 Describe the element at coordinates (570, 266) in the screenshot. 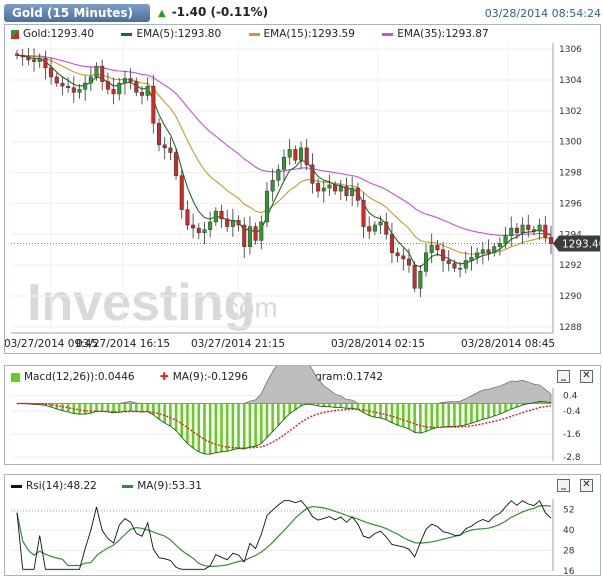

I see `y-tick-label: 1292` at that location.